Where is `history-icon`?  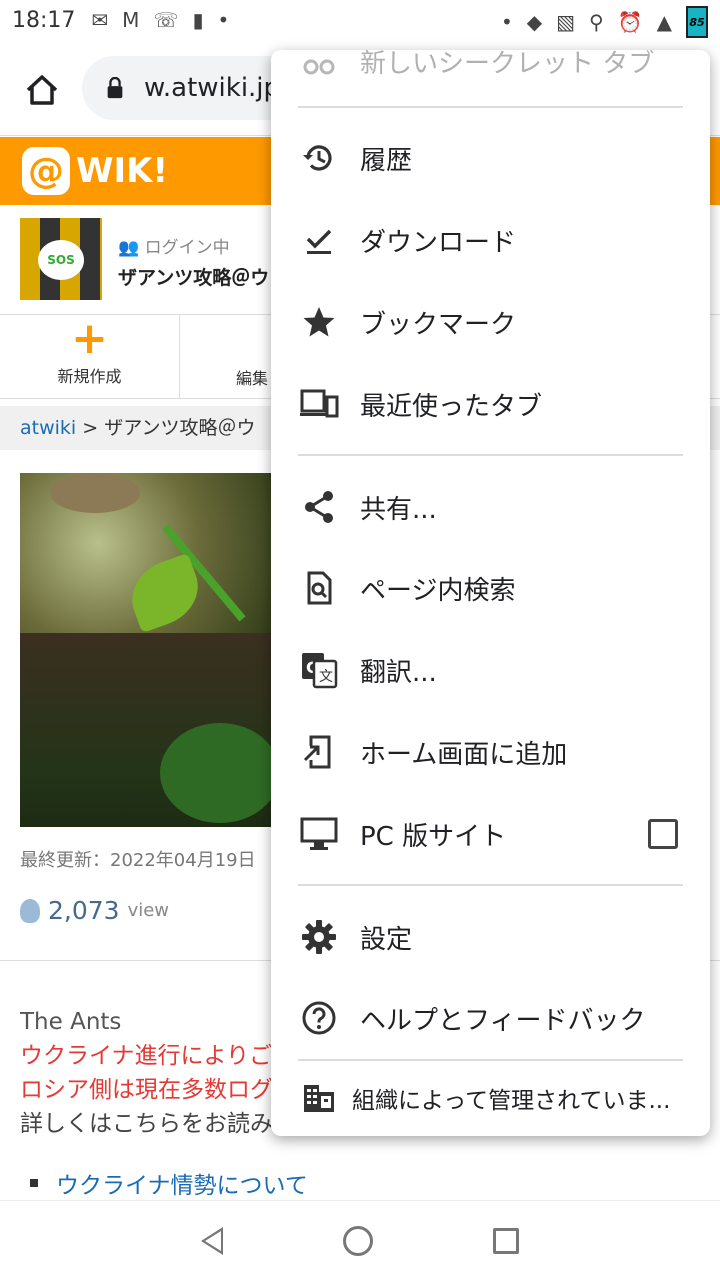
history-icon is located at coordinates (319, 158).